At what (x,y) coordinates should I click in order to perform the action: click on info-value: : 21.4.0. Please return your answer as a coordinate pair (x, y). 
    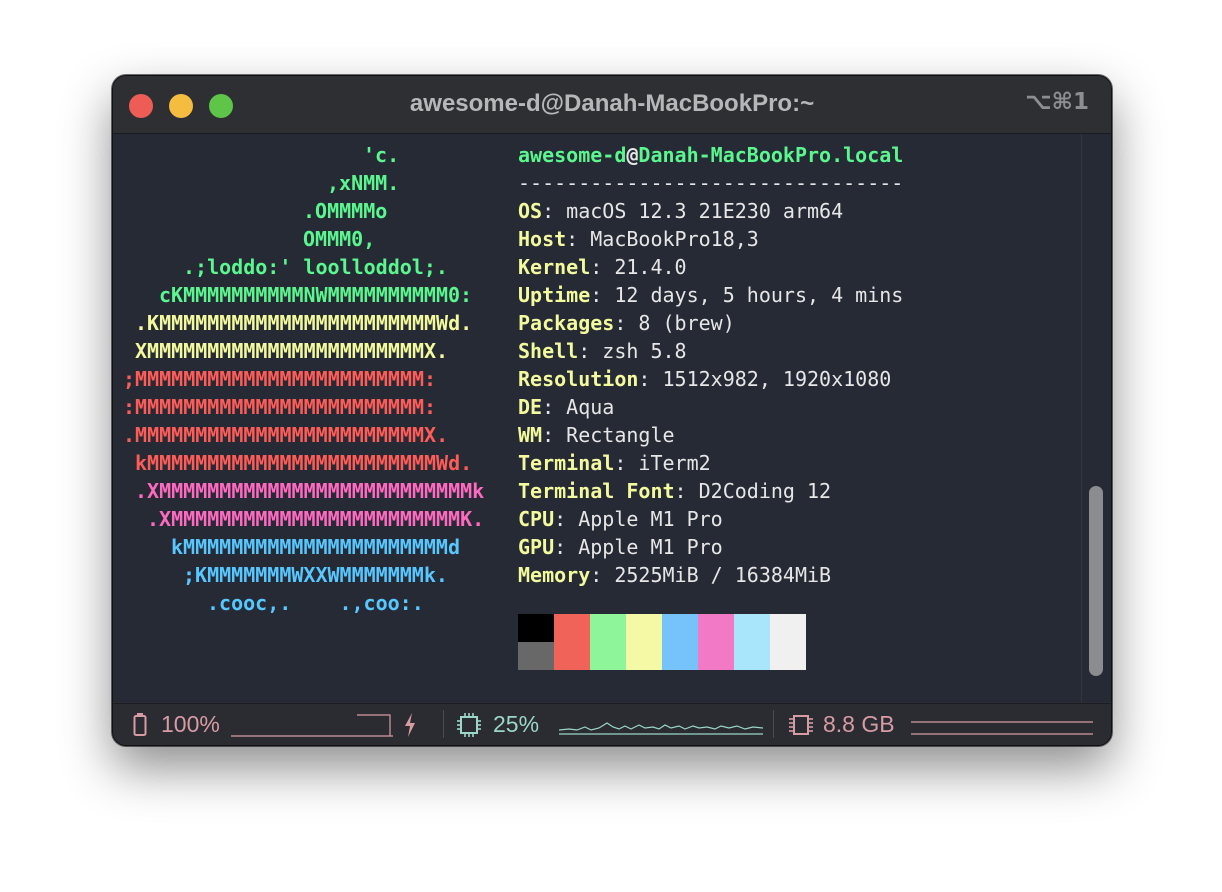
    Looking at the image, I should click on (638, 267).